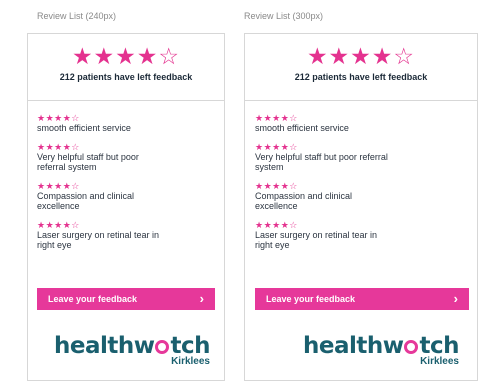 The height and width of the screenshot is (381, 486). I want to click on column-title: Review List (240px), so click(77, 16).